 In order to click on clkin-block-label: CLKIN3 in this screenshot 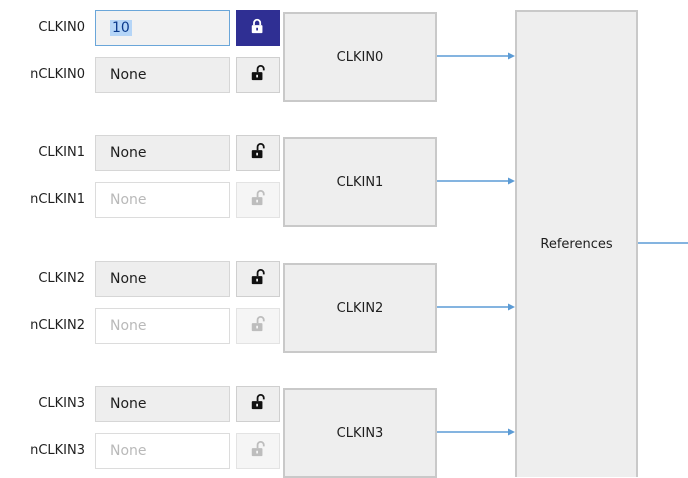, I will do `click(360, 433)`.